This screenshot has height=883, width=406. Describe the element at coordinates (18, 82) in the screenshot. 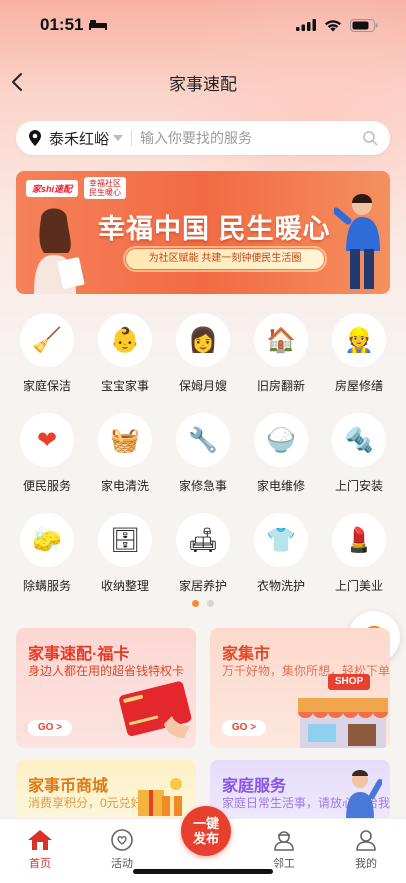

I see `back-arrow-icon` at that location.